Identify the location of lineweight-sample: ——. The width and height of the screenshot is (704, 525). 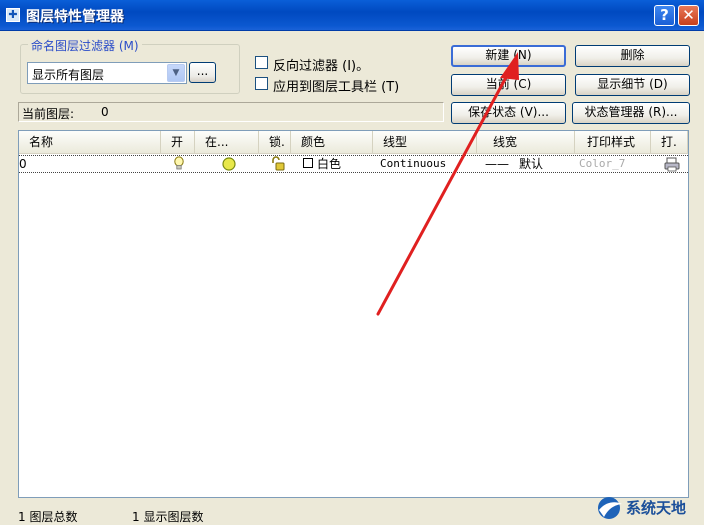
(497, 164).